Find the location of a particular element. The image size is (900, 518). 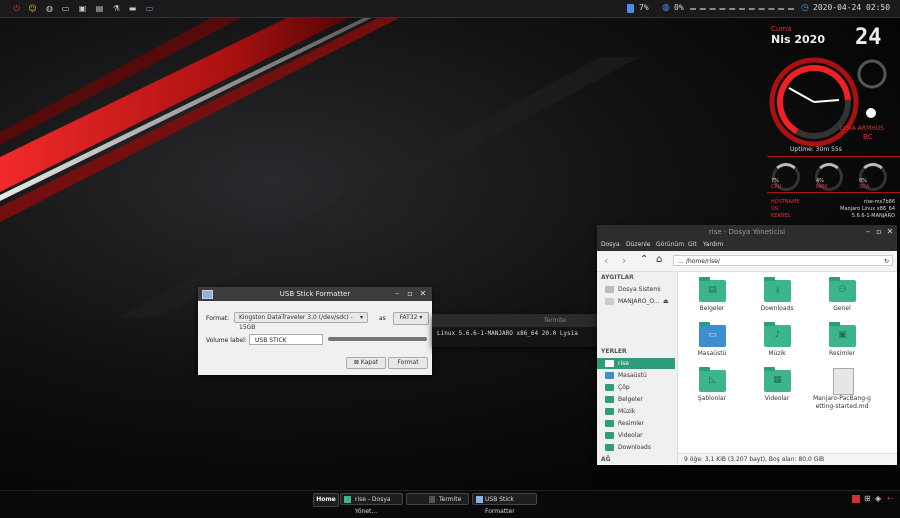

sidebar-section-network: AĞ is located at coordinates (606, 459).